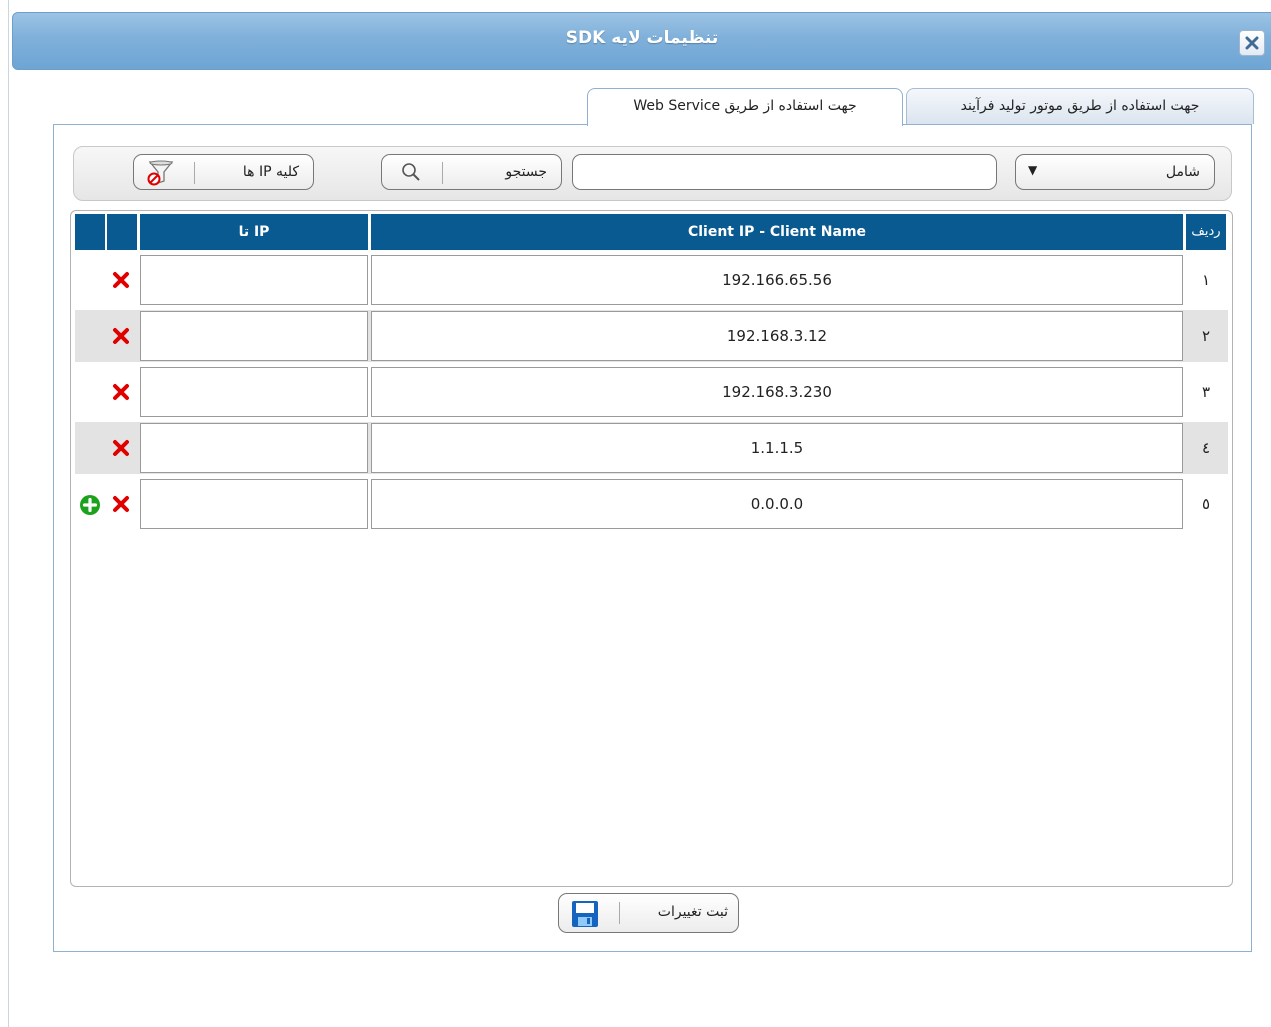  I want to click on dialog-titlebar: تنظیمات لایه SDK, so click(641, 41).